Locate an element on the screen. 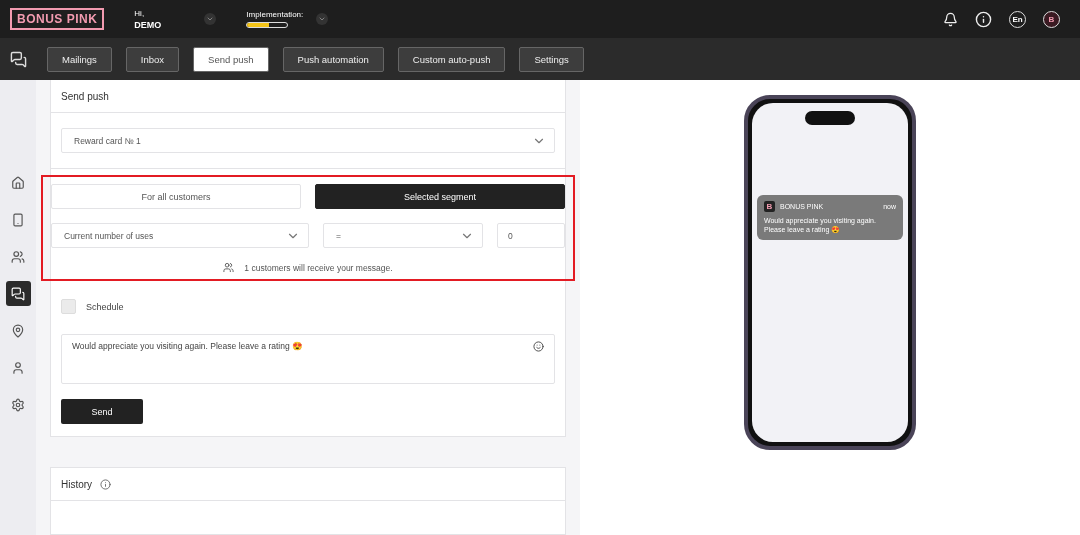 This screenshot has height=535, width=1080. schedule-label: Schedule is located at coordinates (105, 306).